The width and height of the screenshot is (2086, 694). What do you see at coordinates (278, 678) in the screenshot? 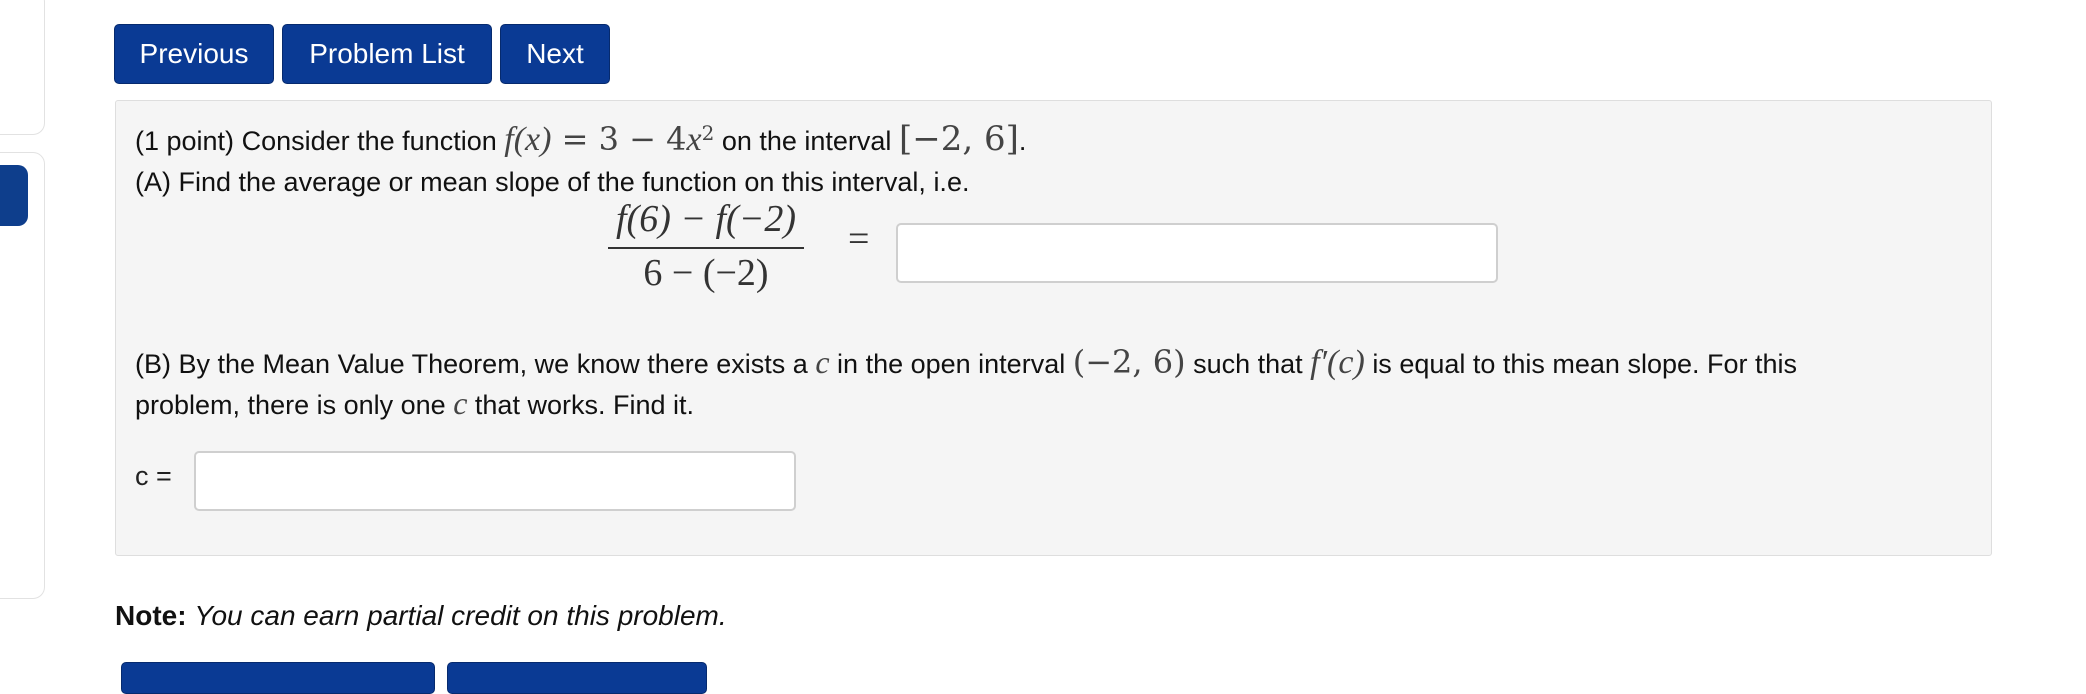
I see `submit-button-partial` at bounding box center [278, 678].